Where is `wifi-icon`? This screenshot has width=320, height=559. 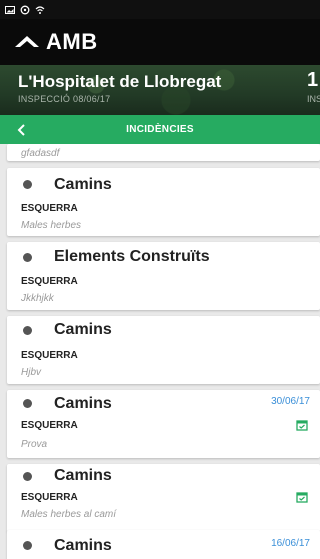
wifi-icon is located at coordinates (40, 9).